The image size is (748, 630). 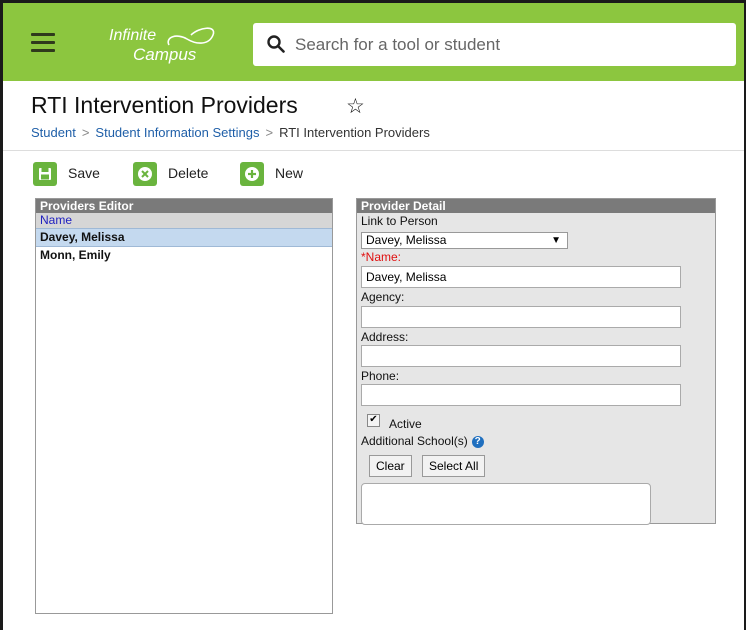 What do you see at coordinates (53, 132) in the screenshot?
I see `breadcrumb-student: Student` at bounding box center [53, 132].